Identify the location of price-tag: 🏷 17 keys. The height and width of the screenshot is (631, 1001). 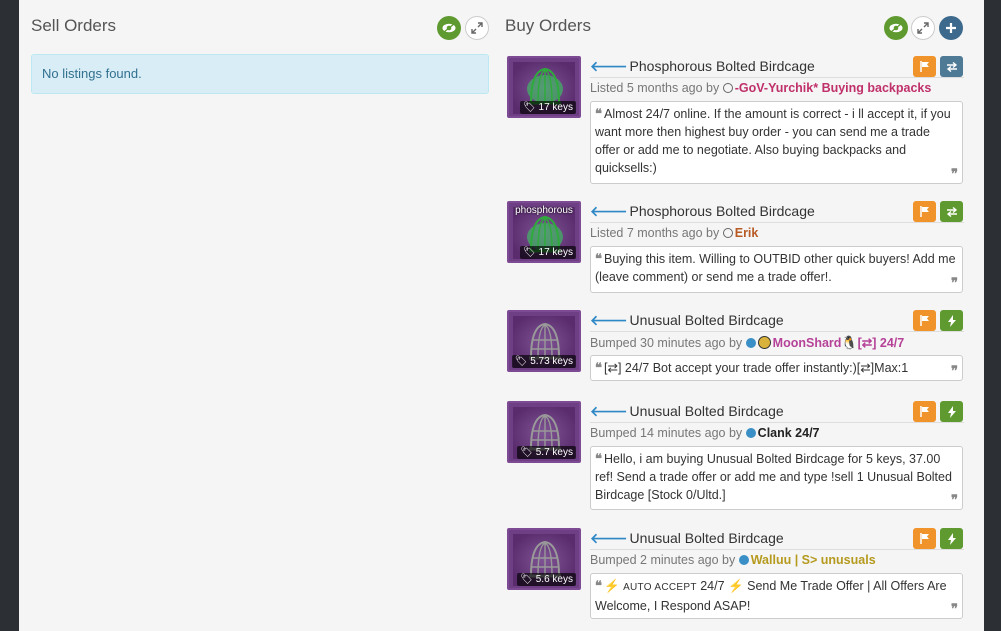
(548, 252).